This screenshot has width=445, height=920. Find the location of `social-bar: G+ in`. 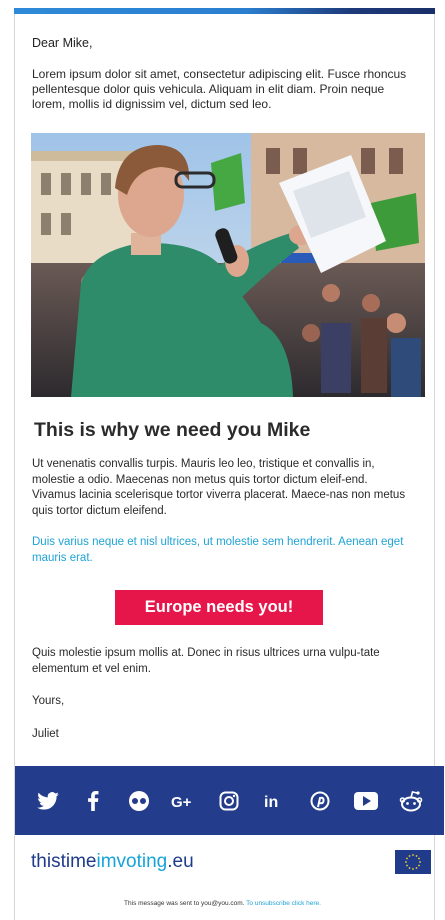

social-bar: G+ in is located at coordinates (229, 800).